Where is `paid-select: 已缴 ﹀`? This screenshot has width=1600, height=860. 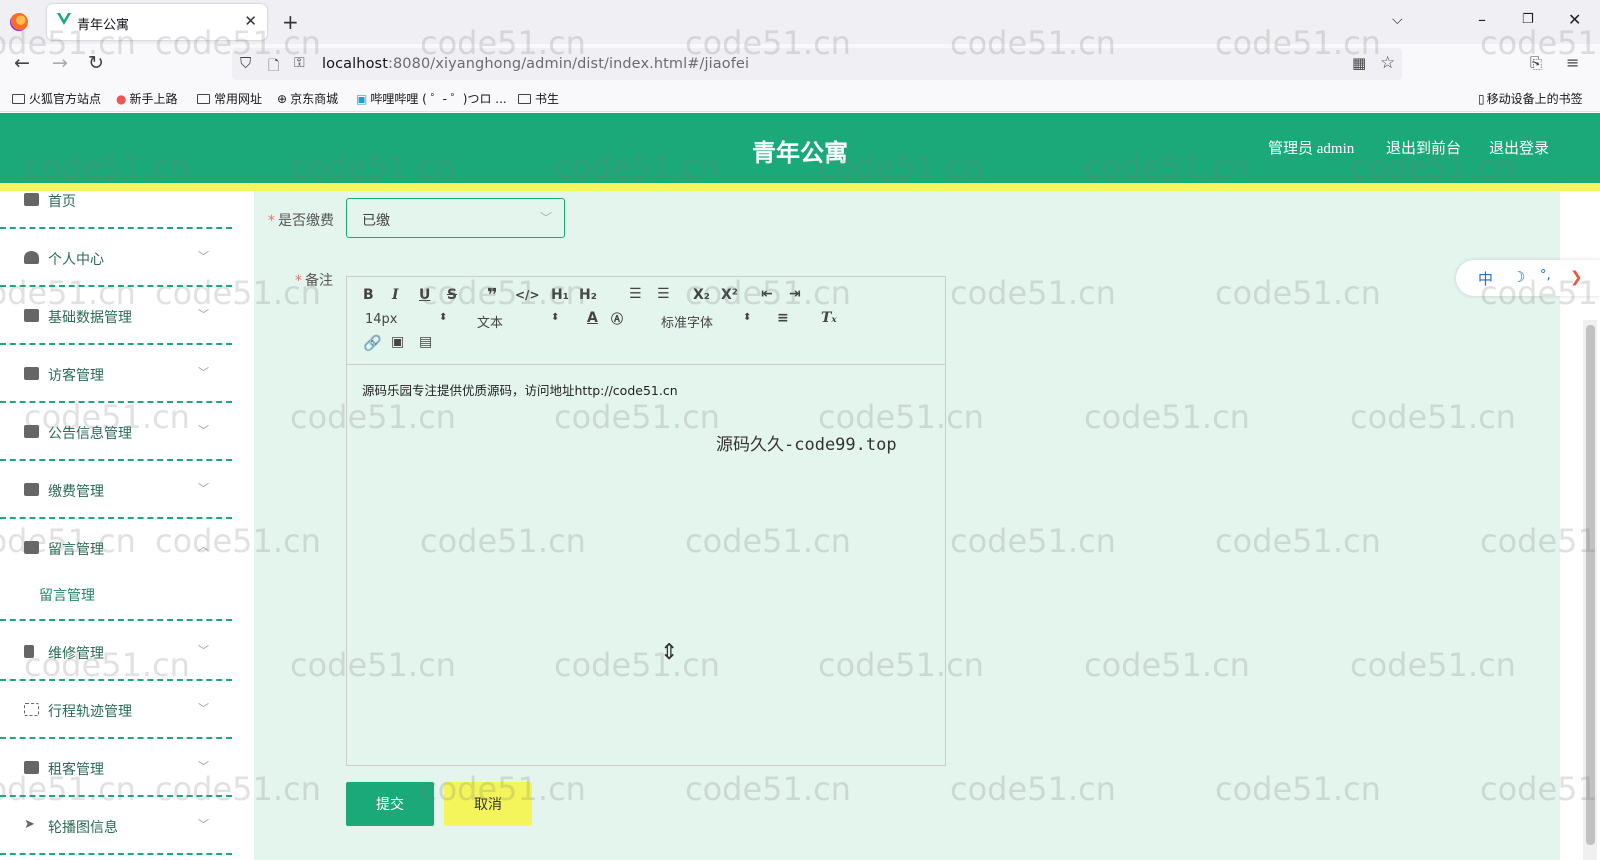 paid-select: 已缴 ﹀ is located at coordinates (455, 218).